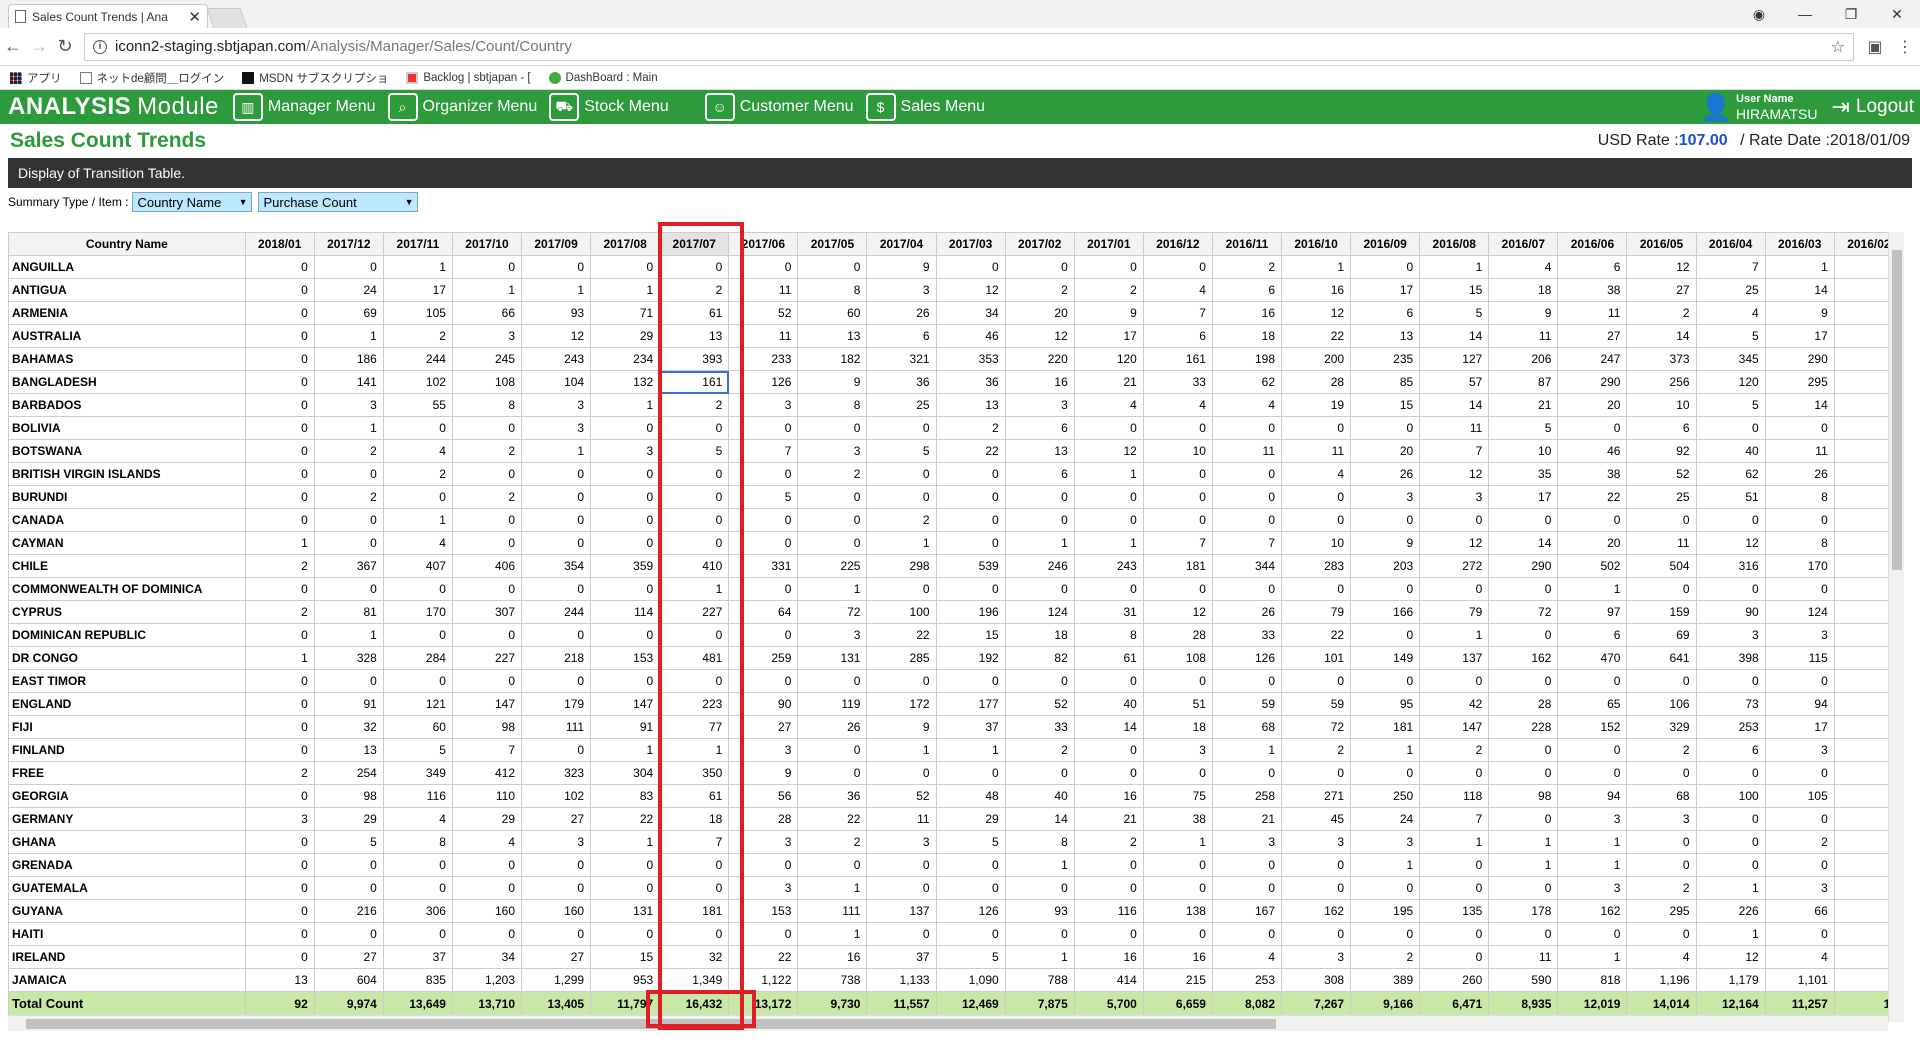 The image size is (1920, 1040). I want to click on count-cell: 181, so click(1385, 727).